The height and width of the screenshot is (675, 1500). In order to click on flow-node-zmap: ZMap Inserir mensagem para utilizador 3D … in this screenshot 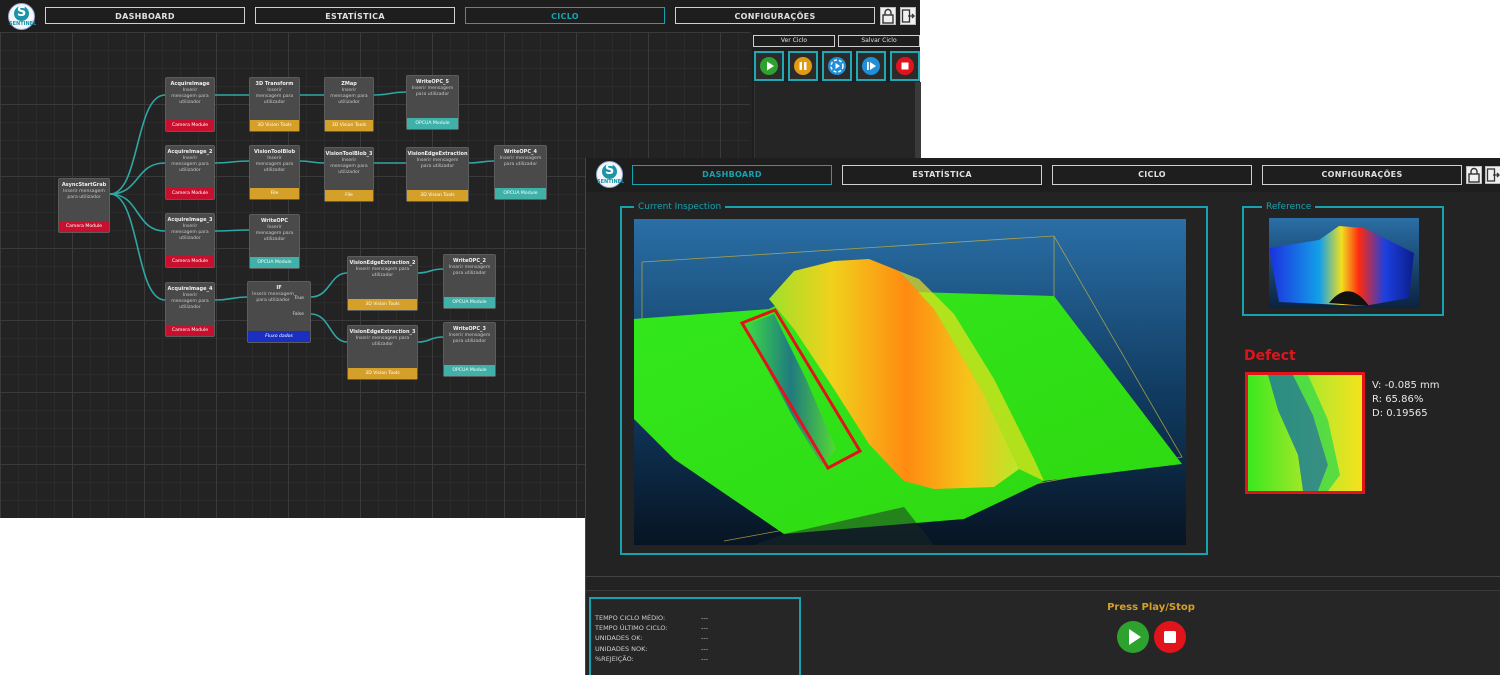, I will do `click(349, 104)`.